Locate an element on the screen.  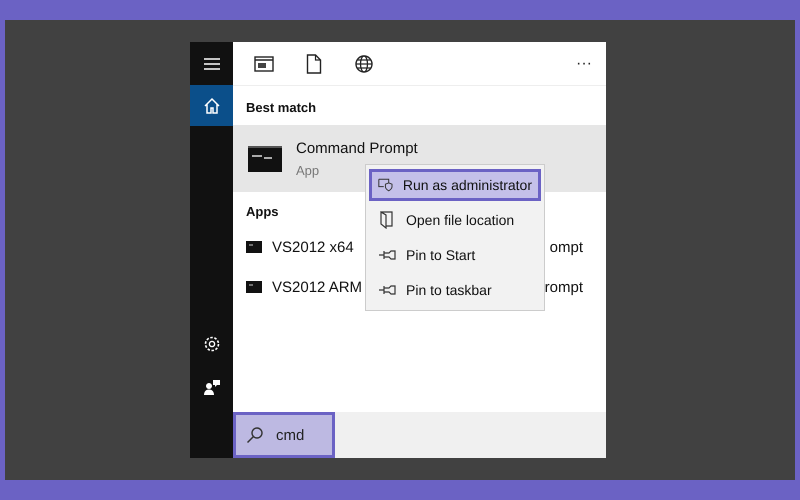
home-button is located at coordinates (211, 105).